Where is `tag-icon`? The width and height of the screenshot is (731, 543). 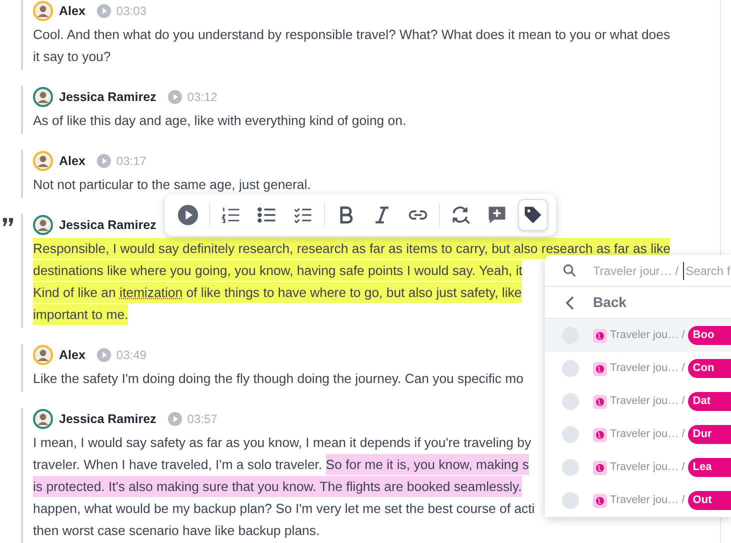 tag-icon is located at coordinates (533, 215).